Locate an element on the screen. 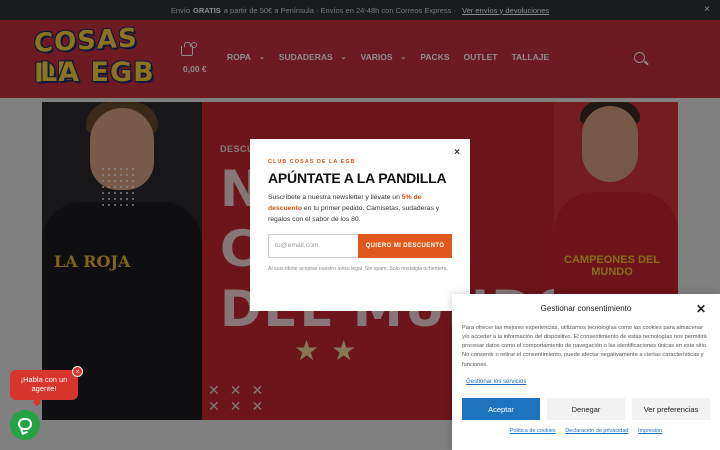  newsletter-form: QUIERO MI DESCUENTO is located at coordinates (360, 245).